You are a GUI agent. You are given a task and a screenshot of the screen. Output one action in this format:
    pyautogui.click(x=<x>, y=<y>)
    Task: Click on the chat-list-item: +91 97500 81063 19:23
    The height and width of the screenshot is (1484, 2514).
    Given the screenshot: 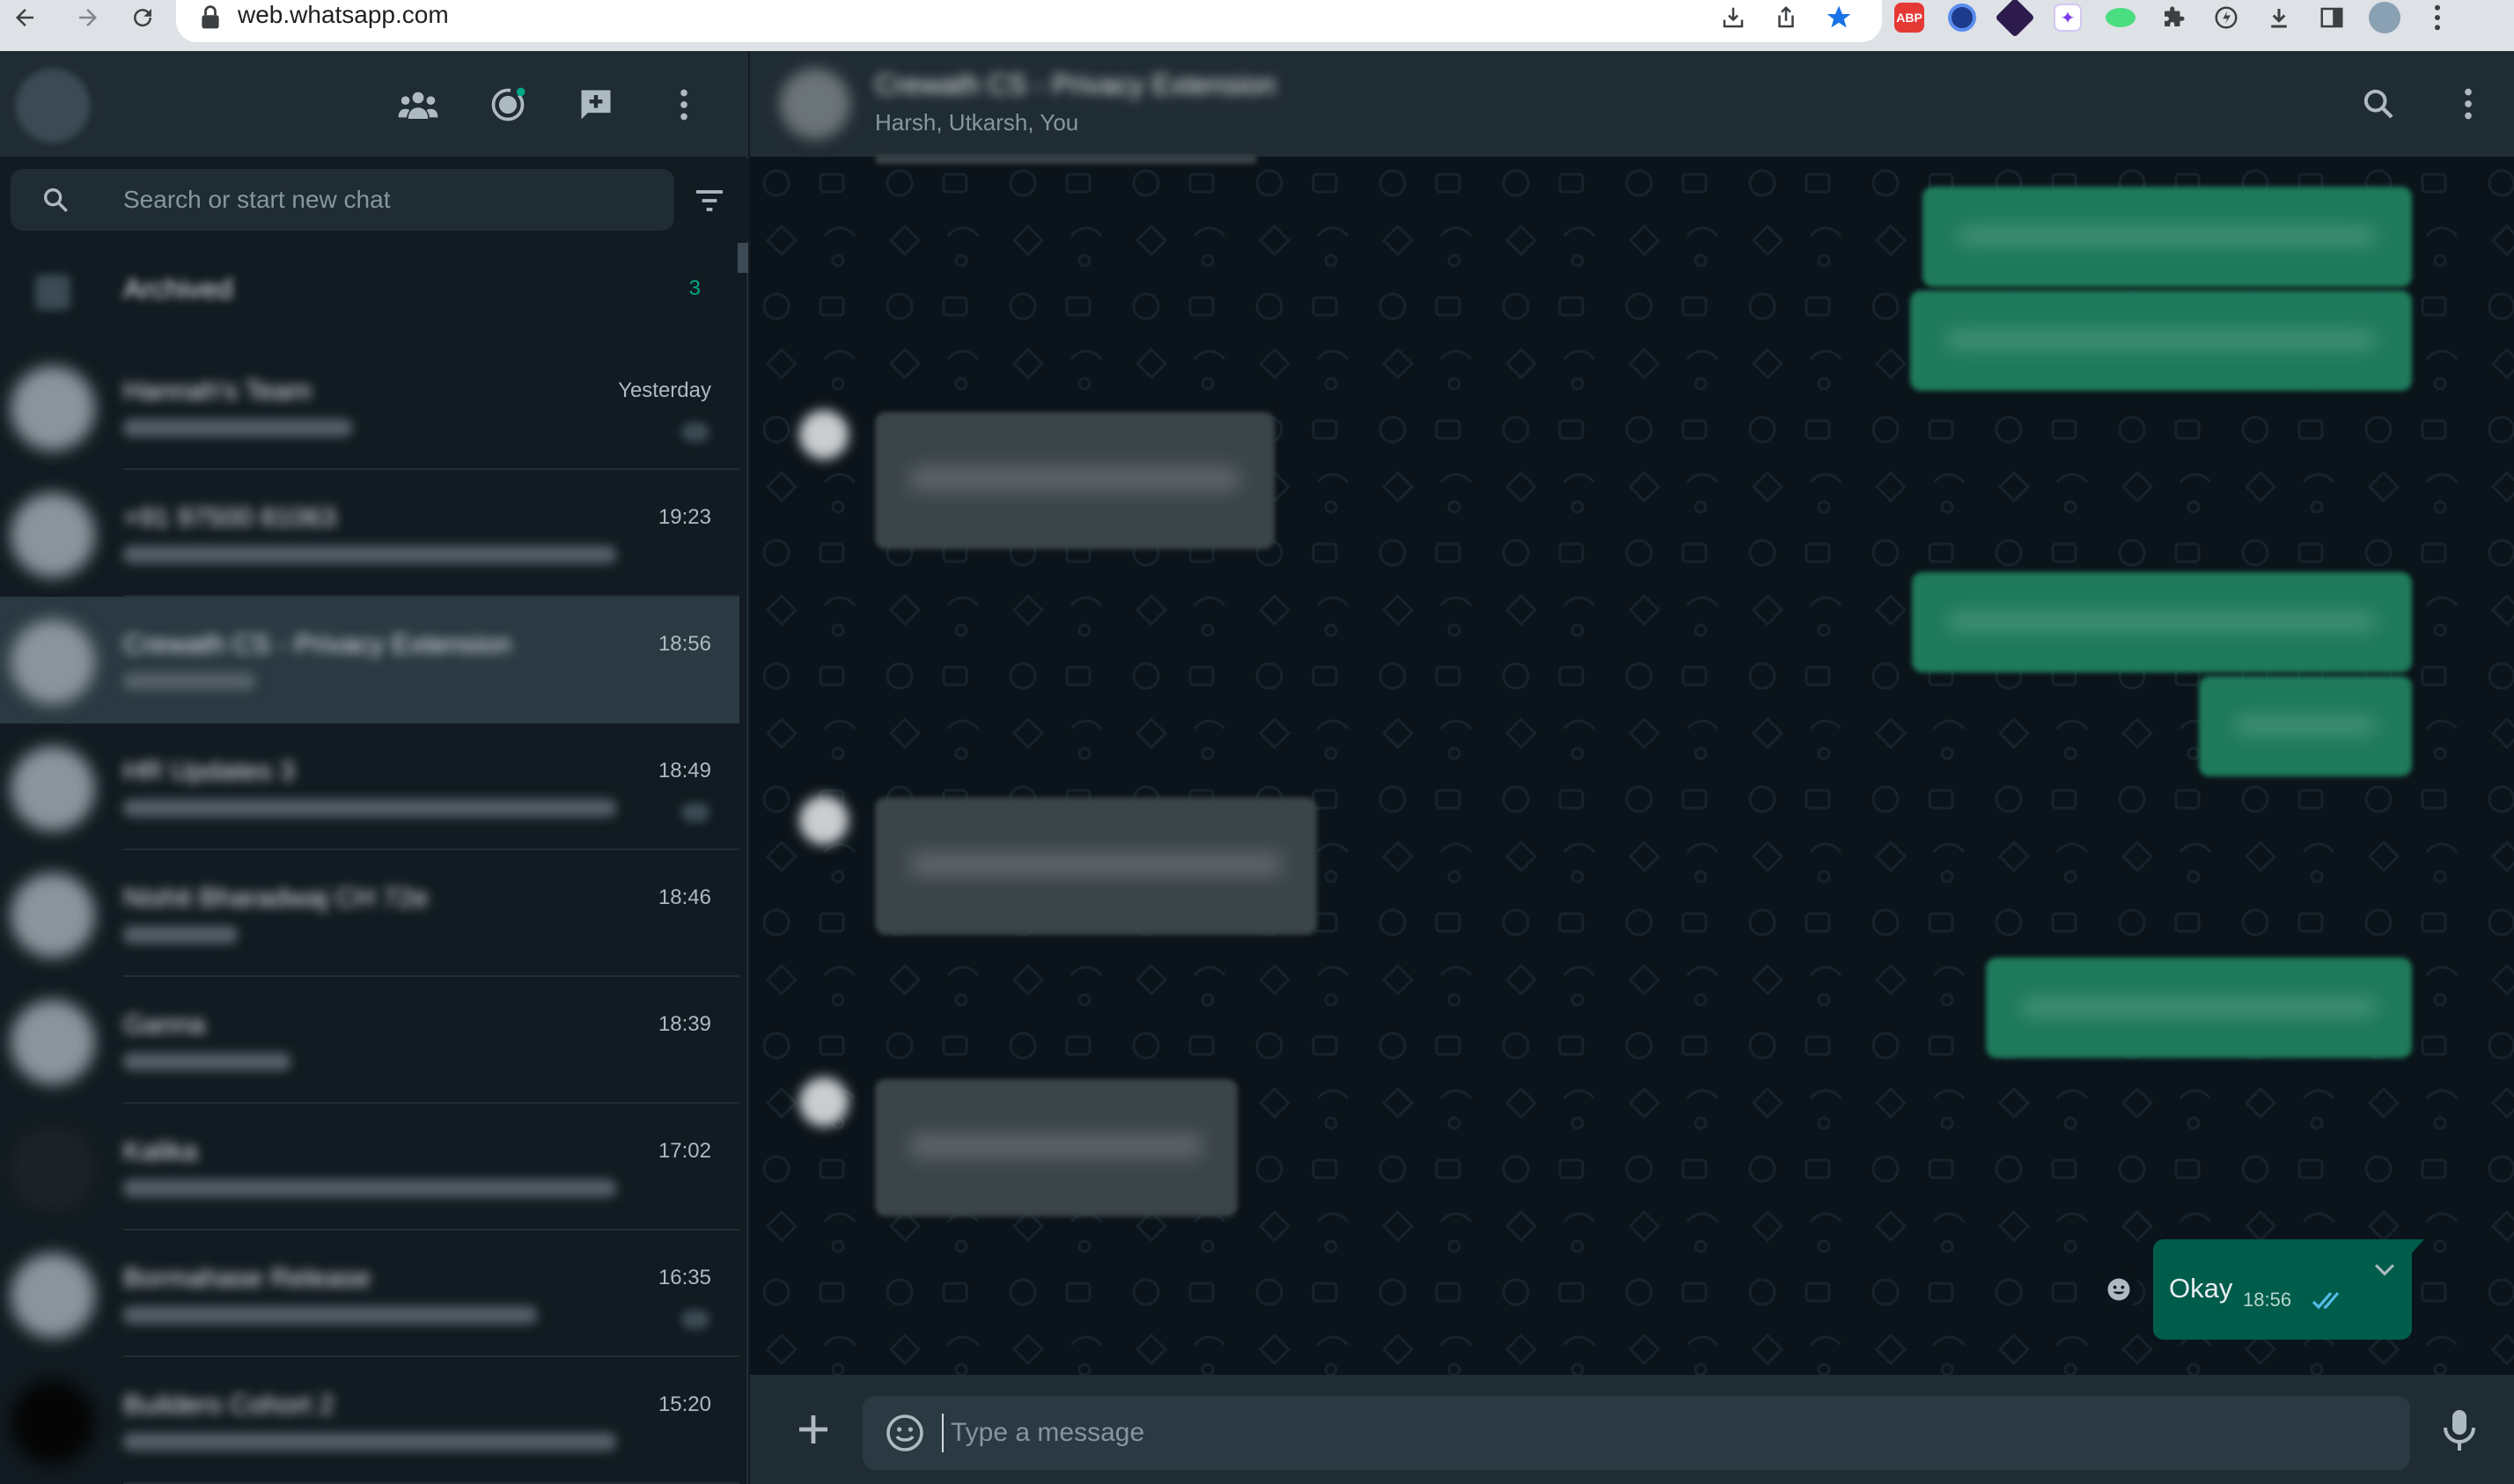 What is the action you would take?
    pyautogui.click(x=369, y=534)
    